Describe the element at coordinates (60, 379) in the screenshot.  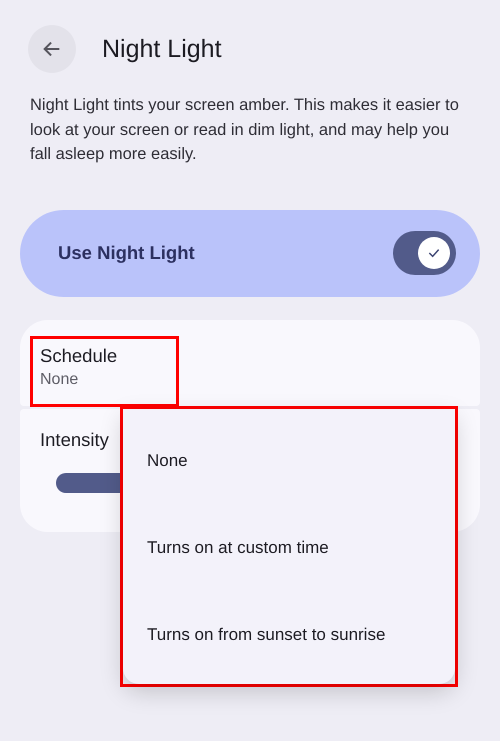
I see `schedule-value: None` at that location.